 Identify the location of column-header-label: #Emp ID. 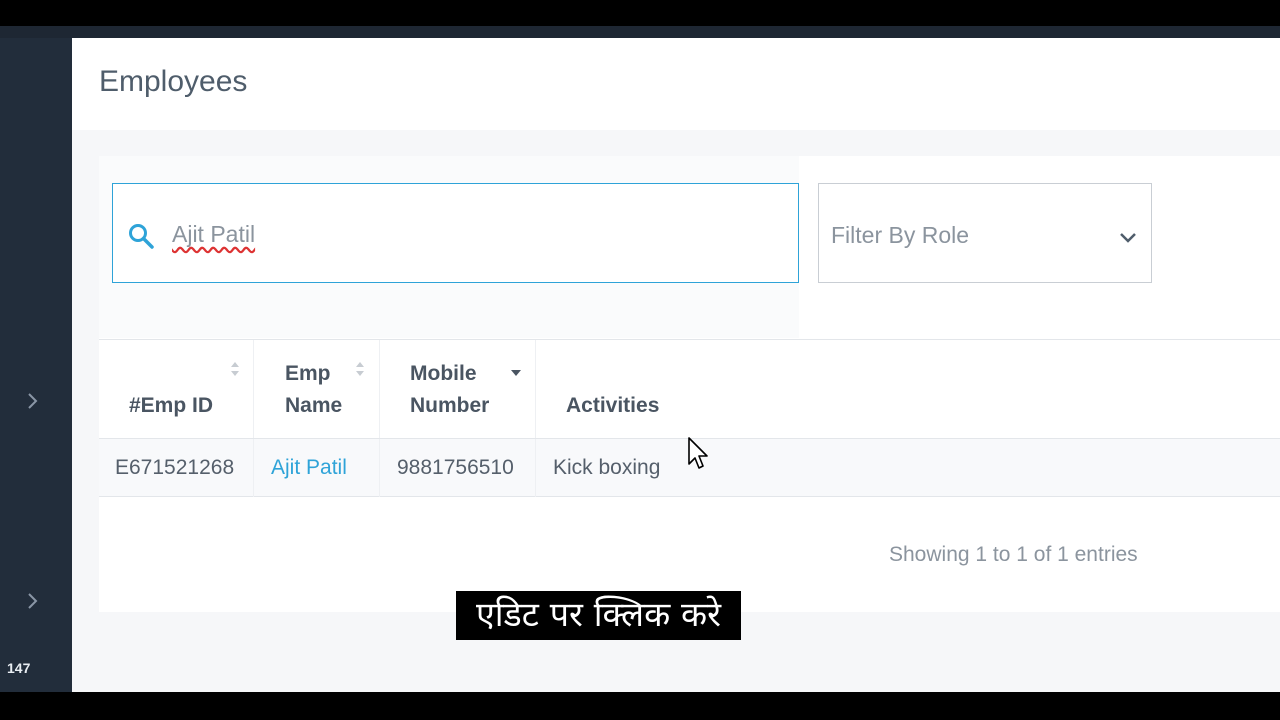
(171, 405).